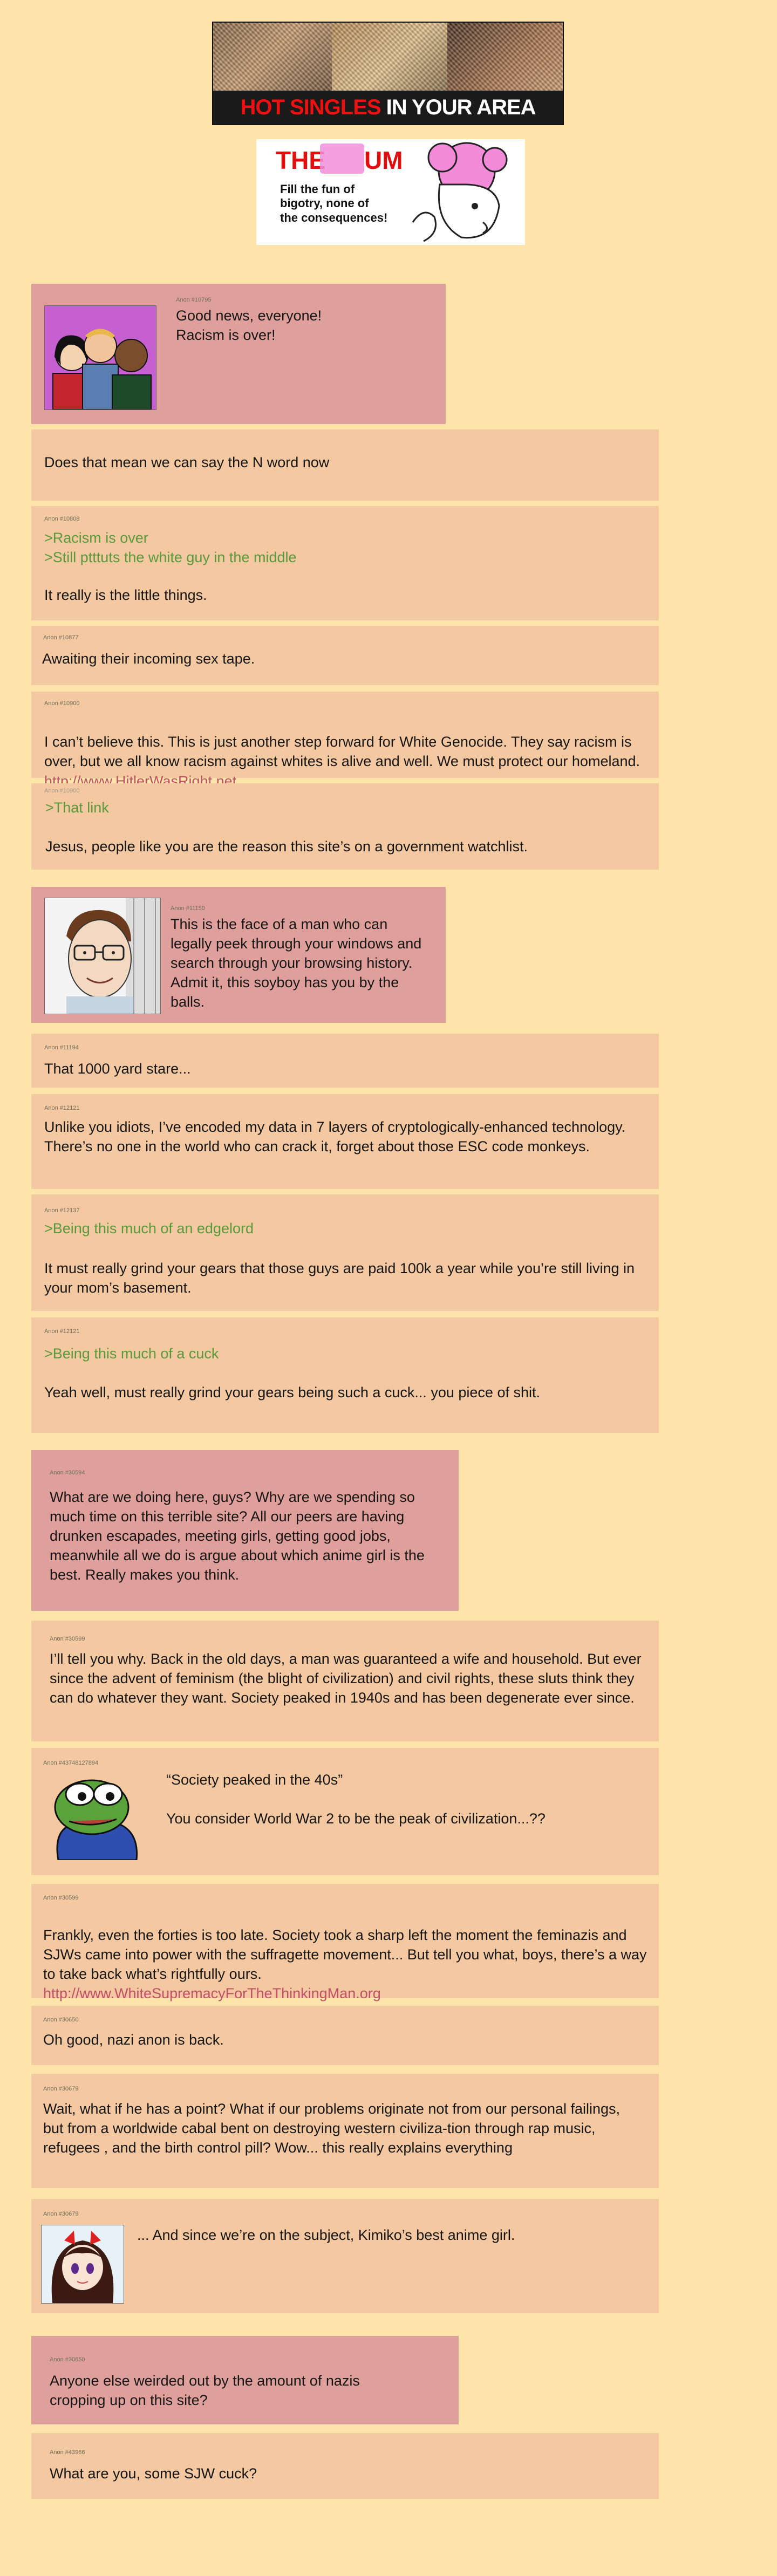  I want to click on logo-the-text: THE, so click(300, 160).